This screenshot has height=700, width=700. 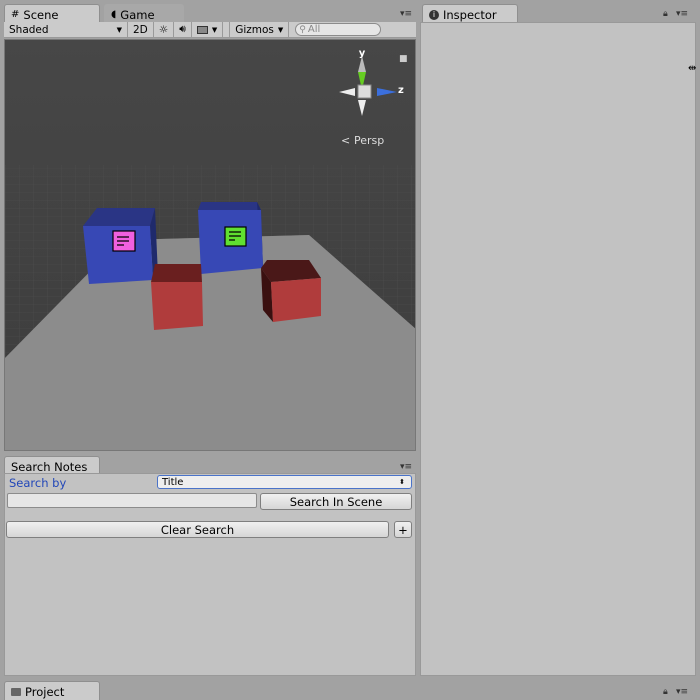 I want to click on toggle-2d-label: 2D, so click(x=140, y=29).